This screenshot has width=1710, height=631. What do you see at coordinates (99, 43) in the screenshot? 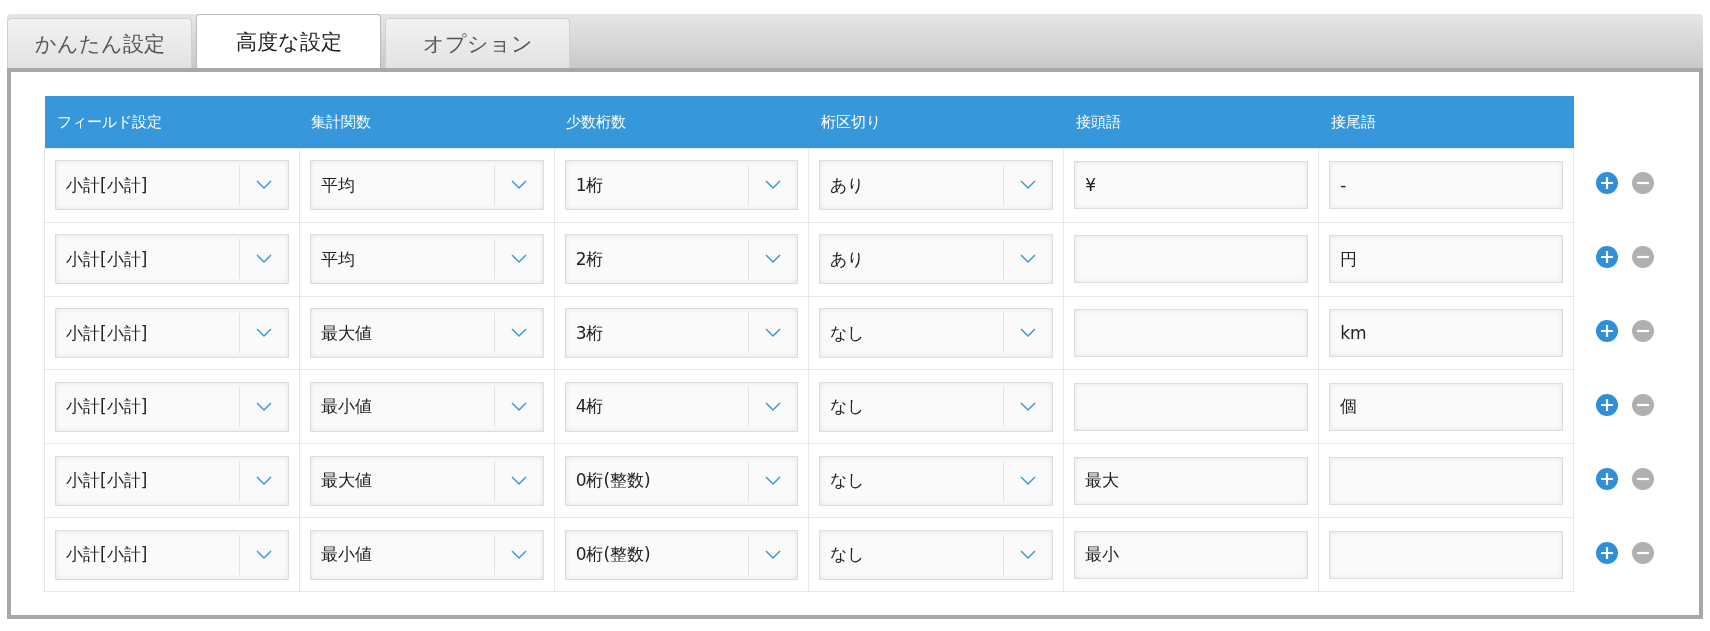
I see `tab: かんたん設定` at bounding box center [99, 43].